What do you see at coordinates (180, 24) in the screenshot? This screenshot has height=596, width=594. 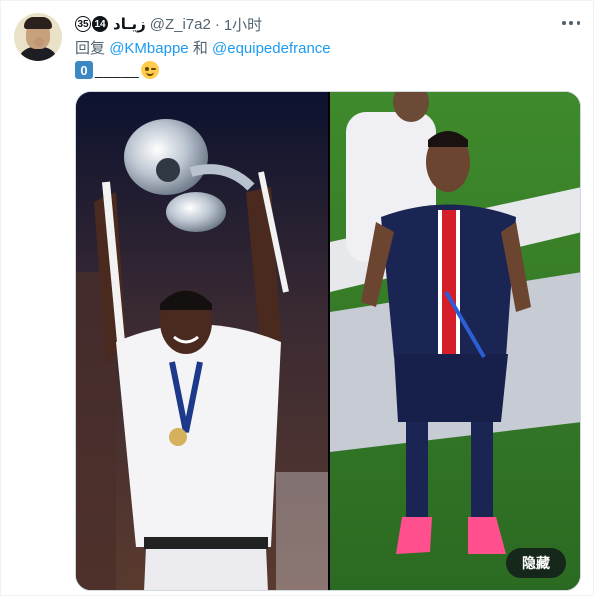 I see `user-handle: @Z_i7a2` at bounding box center [180, 24].